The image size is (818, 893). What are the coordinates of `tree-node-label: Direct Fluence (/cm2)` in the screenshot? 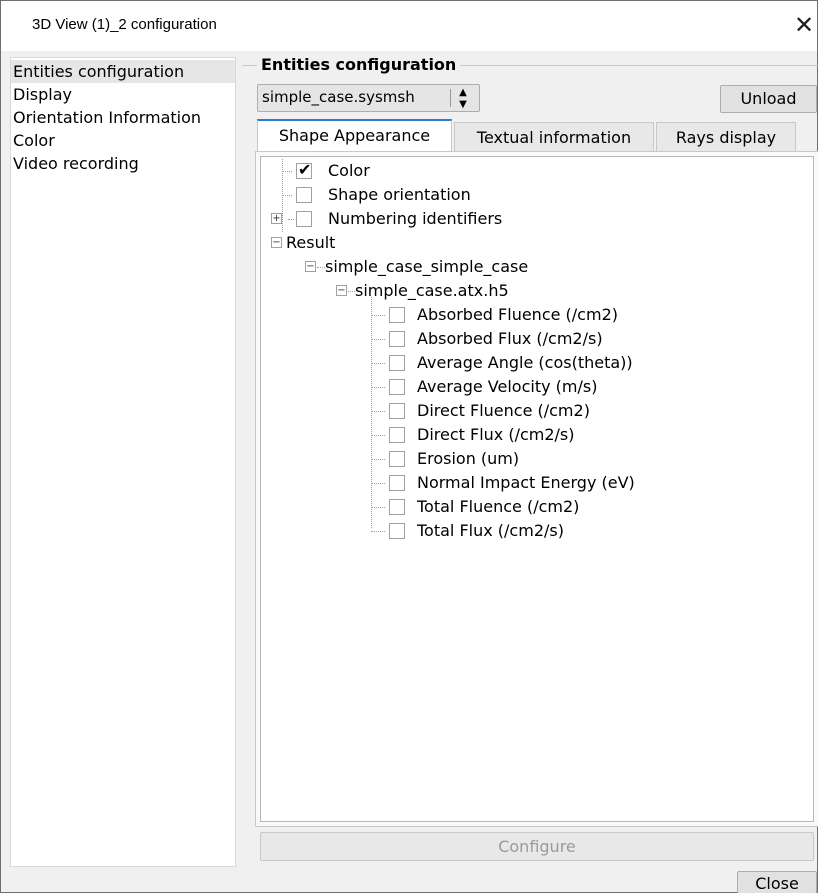 It's located at (503, 410).